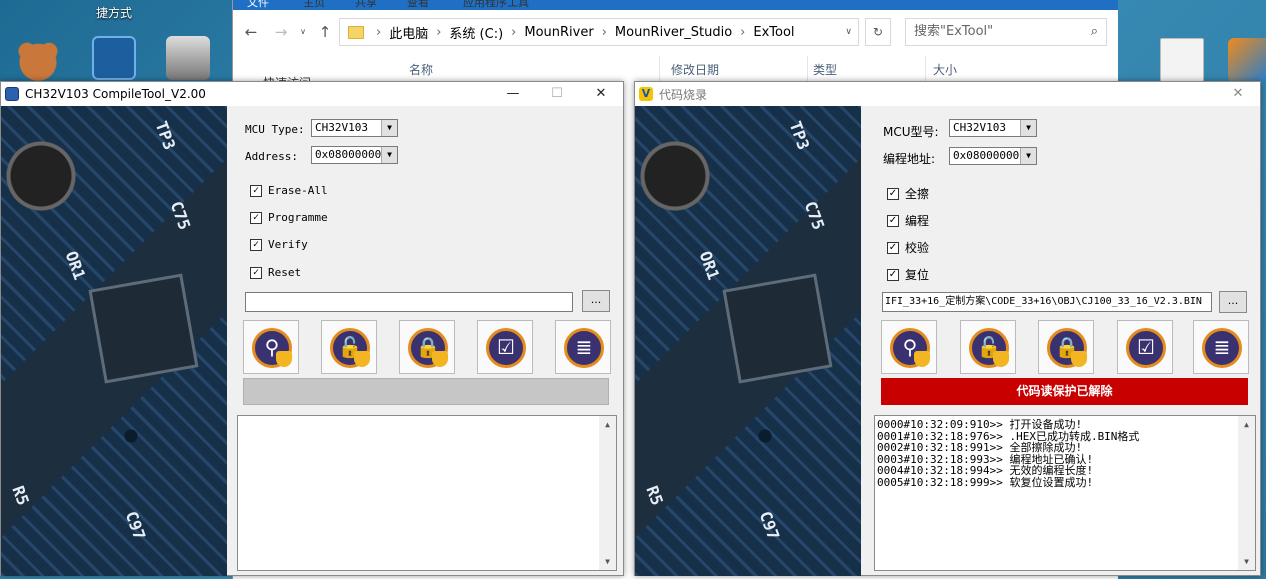 This screenshot has height=579, width=1266. Describe the element at coordinates (476, 32) in the screenshot. I see `breadcrumb-c-drive: 系统 (C:)` at that location.